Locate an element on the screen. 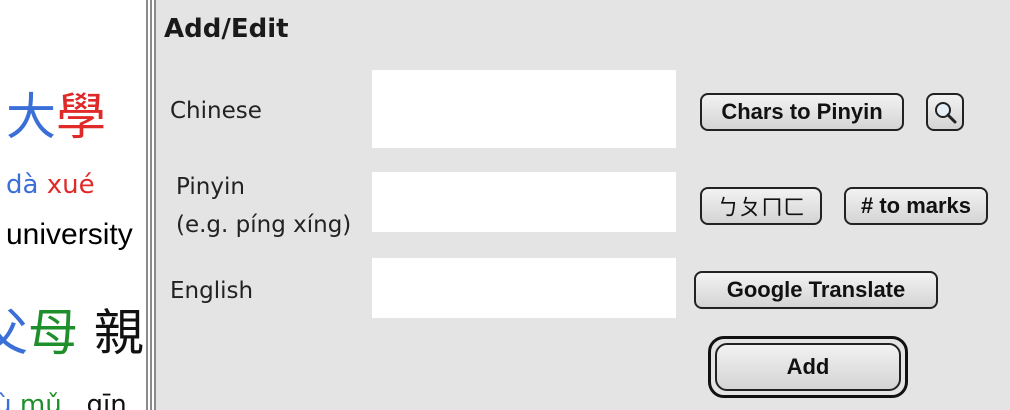 Image resolution: width=1010 pixels, height=410 pixels. vocab-entry-pinyin: dà xué is located at coordinates (50, 185).